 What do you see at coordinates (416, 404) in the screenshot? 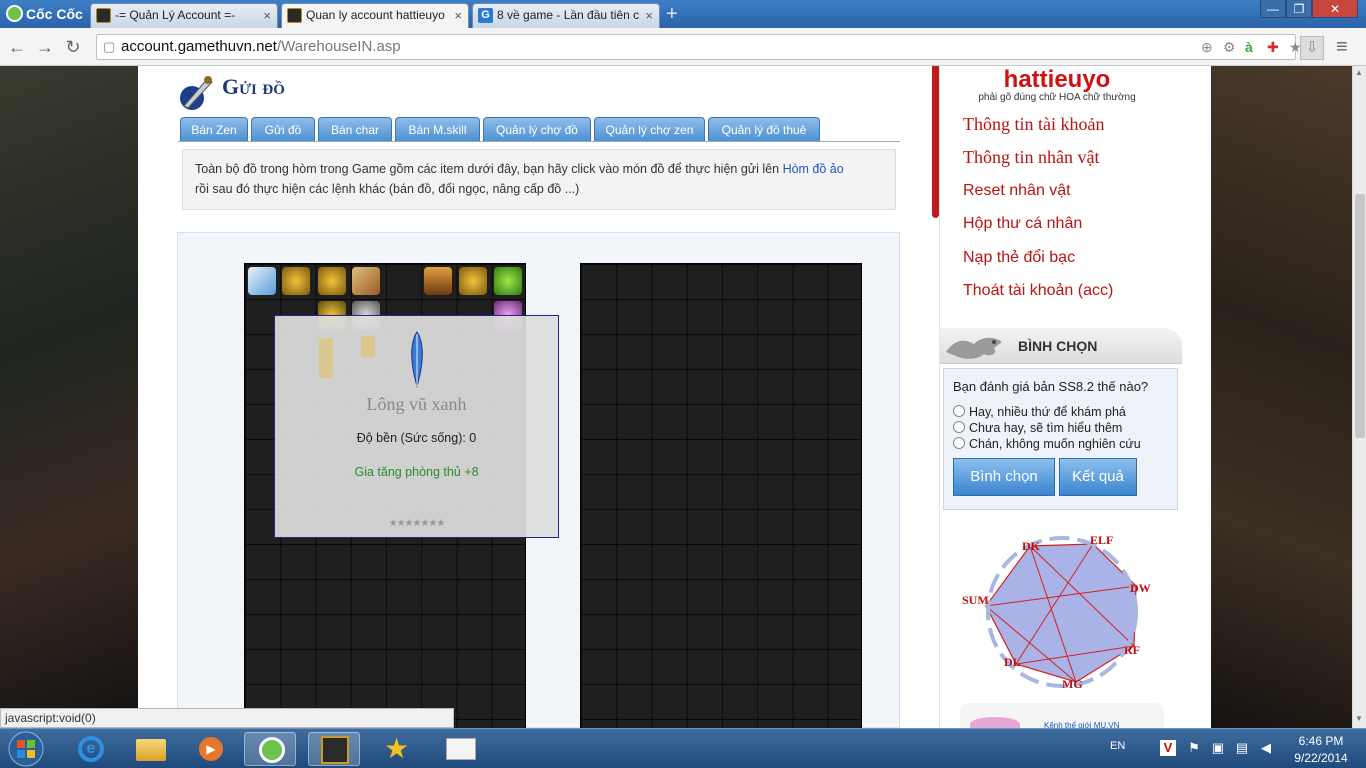
I see `item-name: Lông vũ xanh` at bounding box center [416, 404].